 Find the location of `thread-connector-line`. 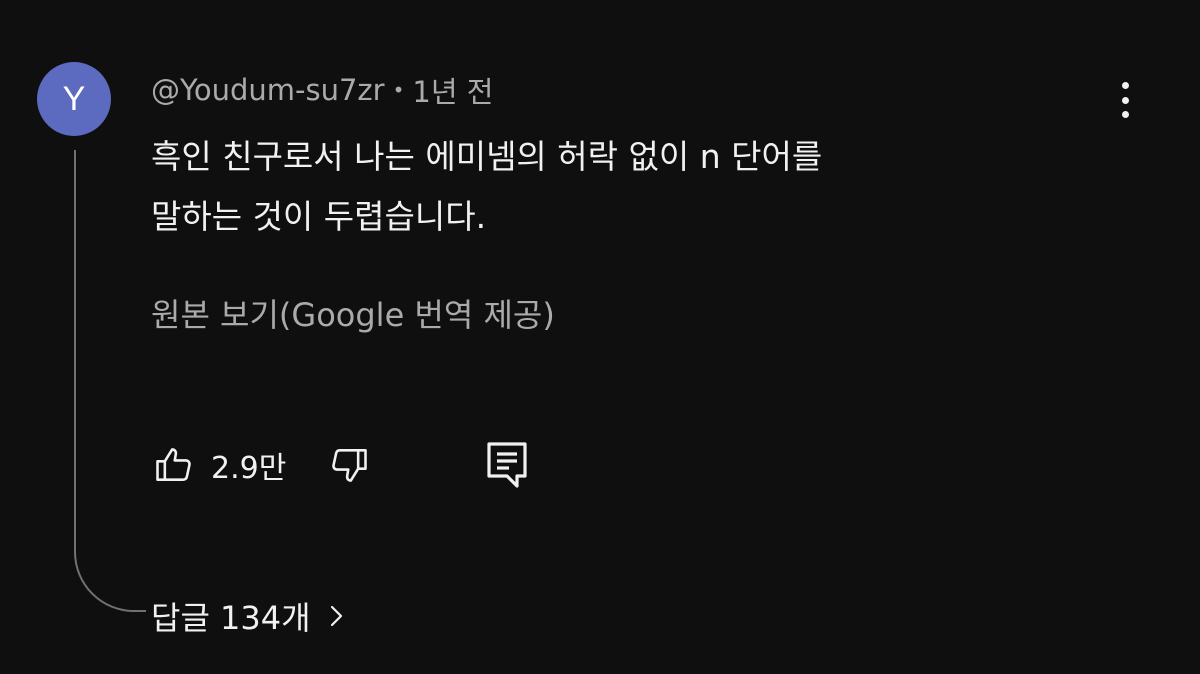

thread-connector-line is located at coordinates (110, 381).